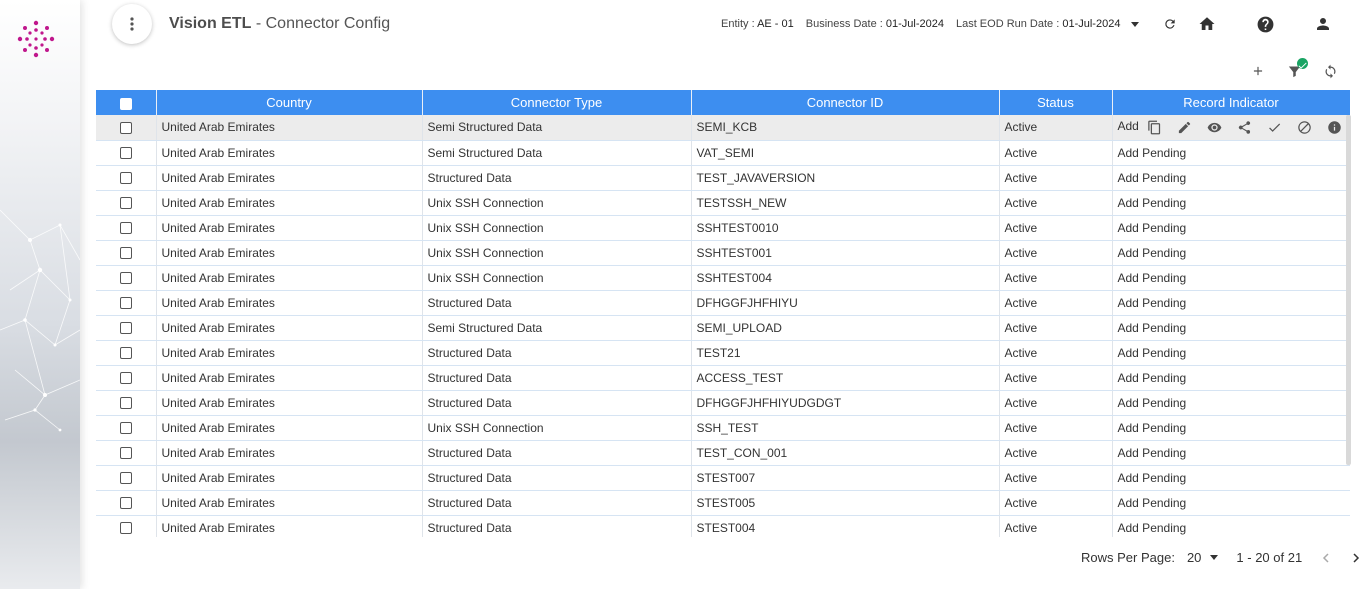 The height and width of the screenshot is (589, 1366). I want to click on column-header-status: Status, so click(1056, 102).